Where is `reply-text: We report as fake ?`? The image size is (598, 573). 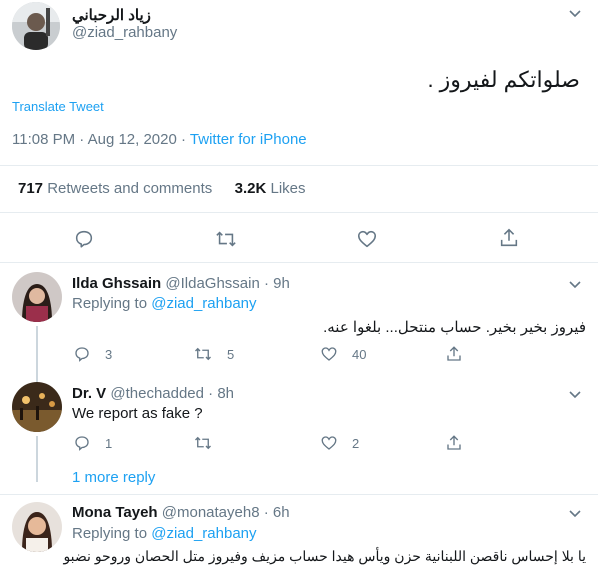 reply-text: We report as fake ? is located at coordinates (137, 413).